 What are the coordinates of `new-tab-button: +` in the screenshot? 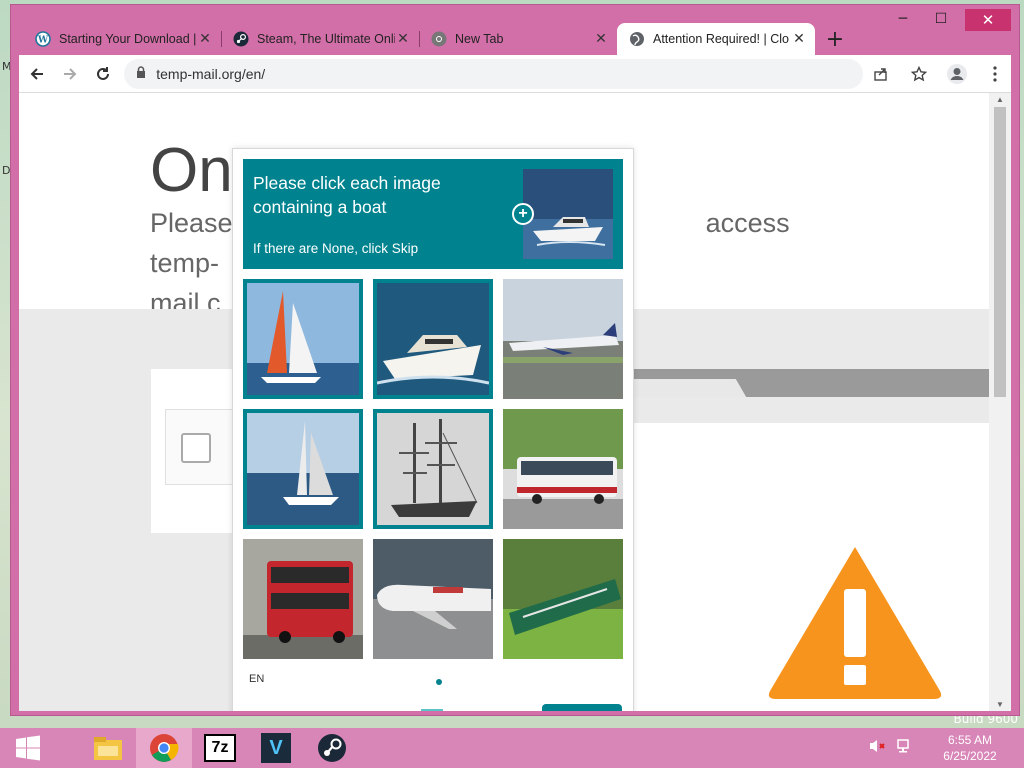 It's located at (835, 39).